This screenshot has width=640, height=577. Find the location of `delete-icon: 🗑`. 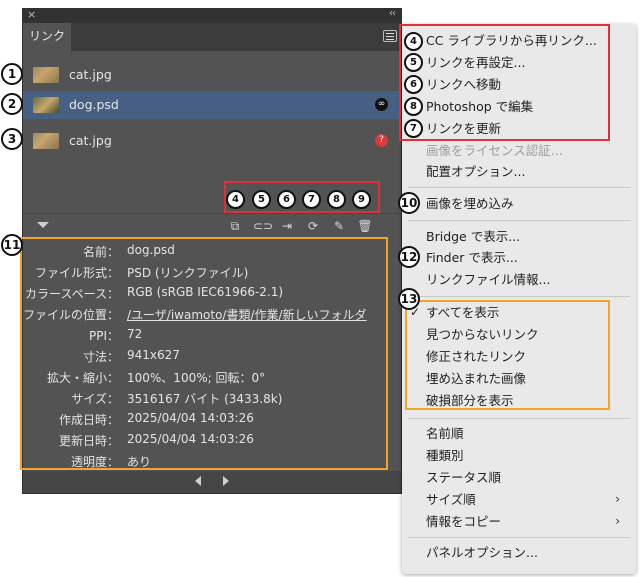

delete-icon: 🗑 is located at coordinates (365, 226).